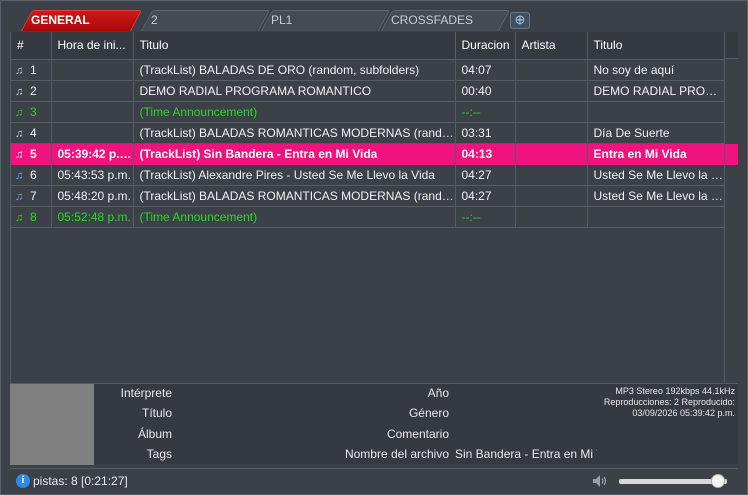 The image size is (748, 495). I want to click on album-cover, so click(52, 424).